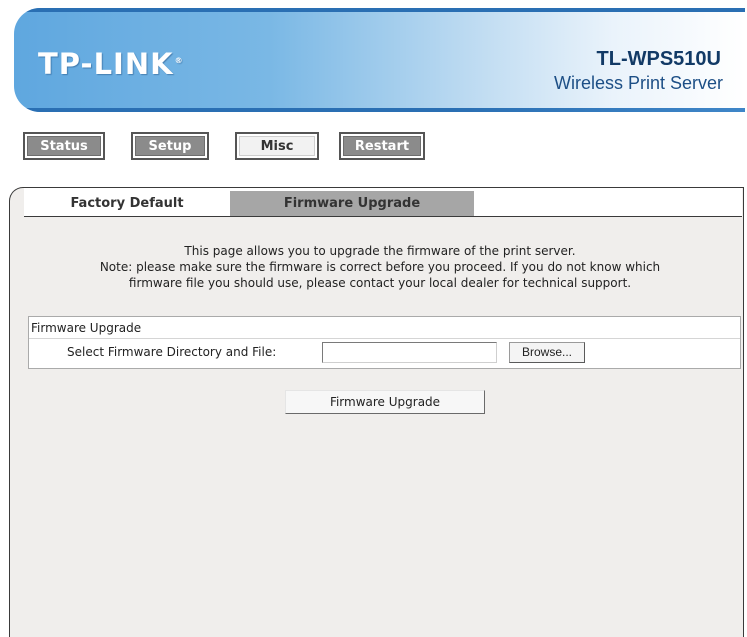 The width and height of the screenshot is (747, 637). Describe the element at coordinates (658, 59) in the screenshot. I see `model-name: TL-WPS510U` at that location.